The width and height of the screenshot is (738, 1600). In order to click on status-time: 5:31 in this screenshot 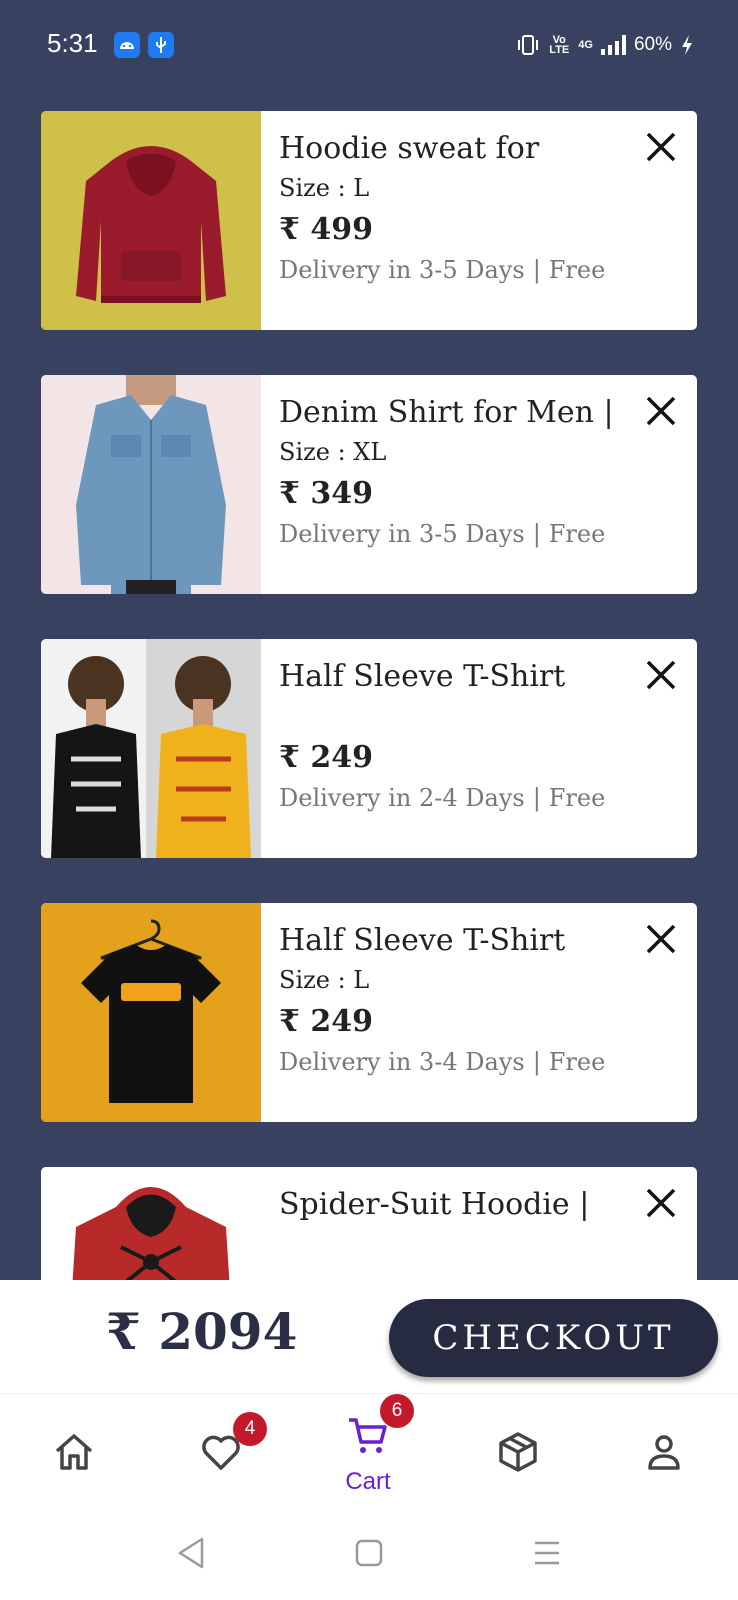, I will do `click(72, 43)`.